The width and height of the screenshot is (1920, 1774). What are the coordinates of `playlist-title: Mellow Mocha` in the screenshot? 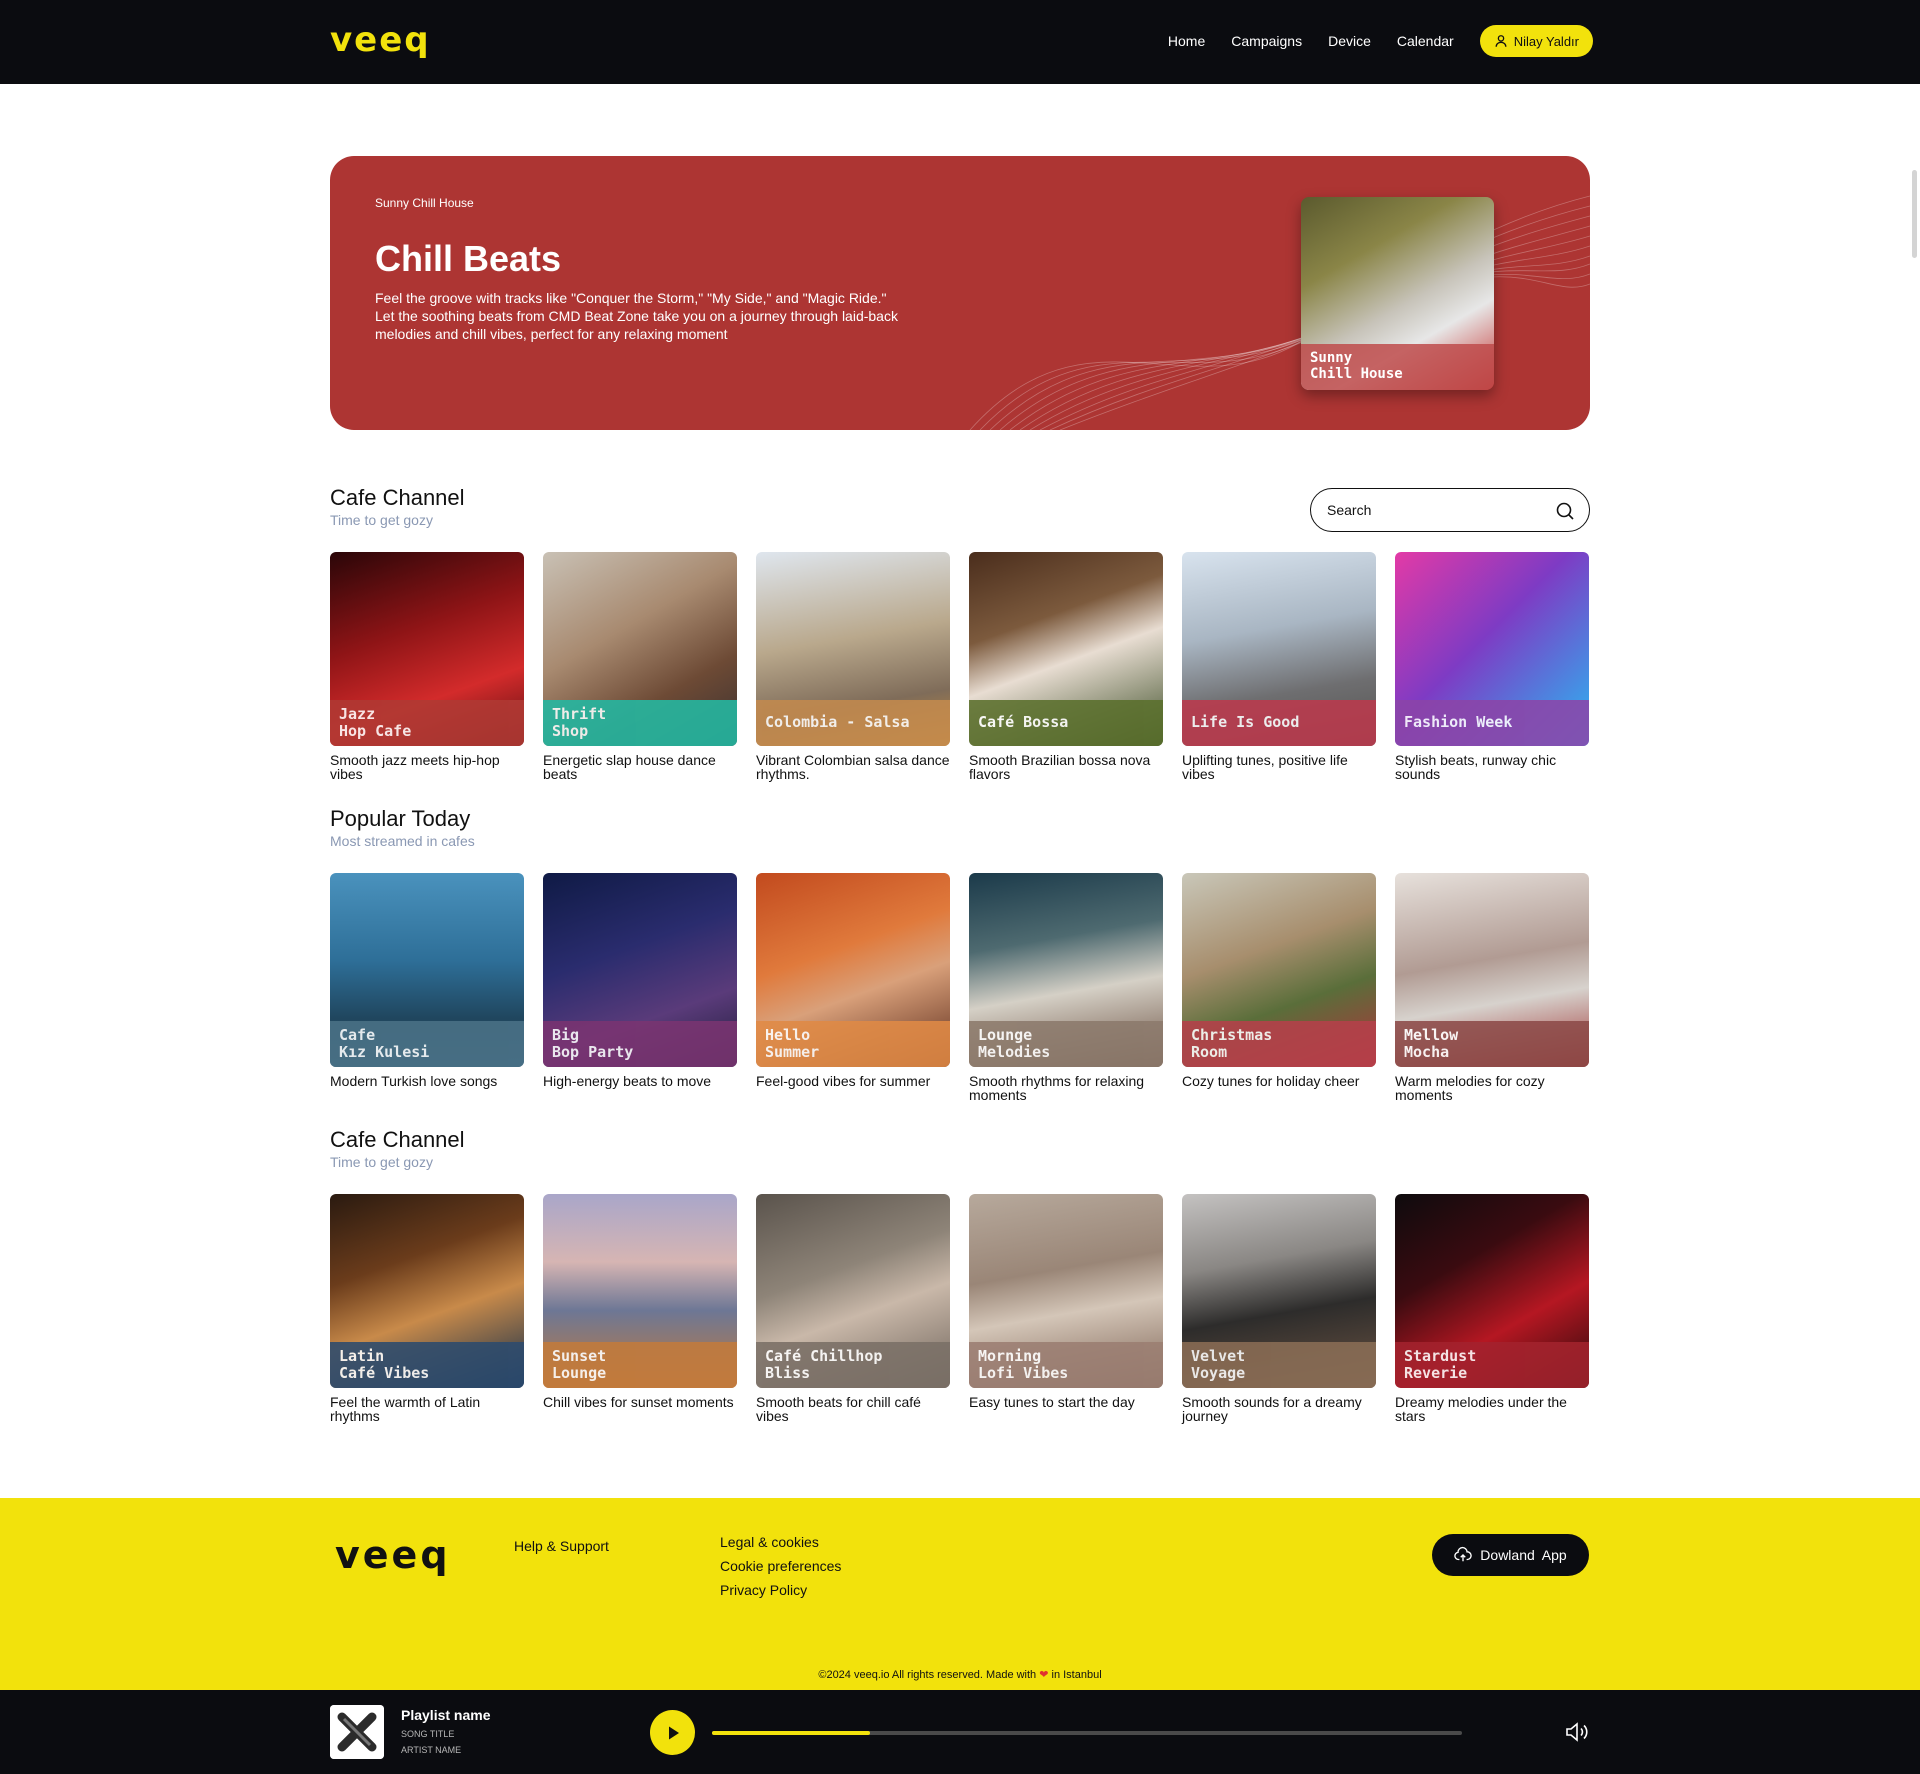 It's located at (1431, 1043).